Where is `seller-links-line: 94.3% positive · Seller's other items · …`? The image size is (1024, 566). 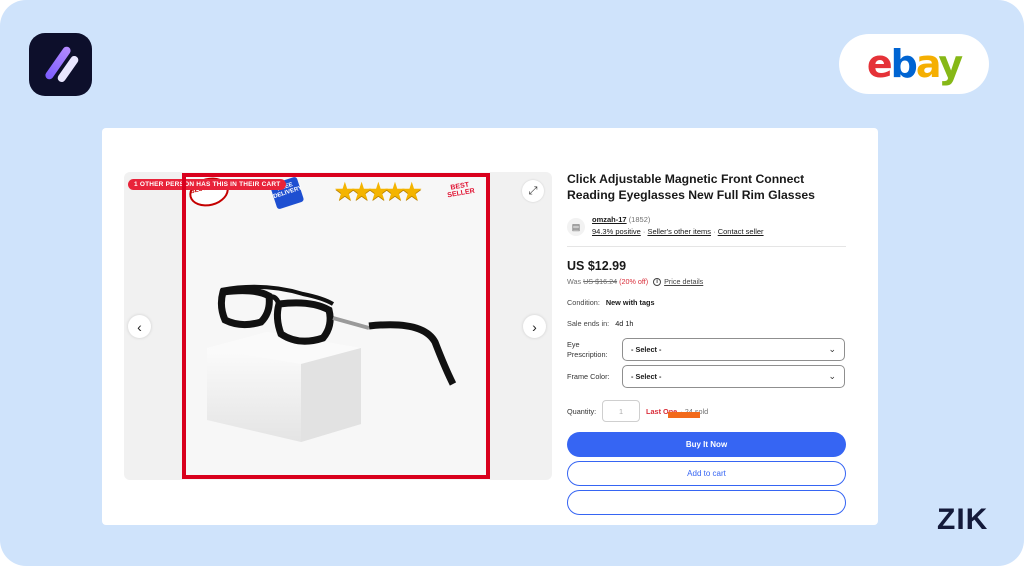 seller-links-line: 94.3% positive · Seller's other items · … is located at coordinates (678, 231).